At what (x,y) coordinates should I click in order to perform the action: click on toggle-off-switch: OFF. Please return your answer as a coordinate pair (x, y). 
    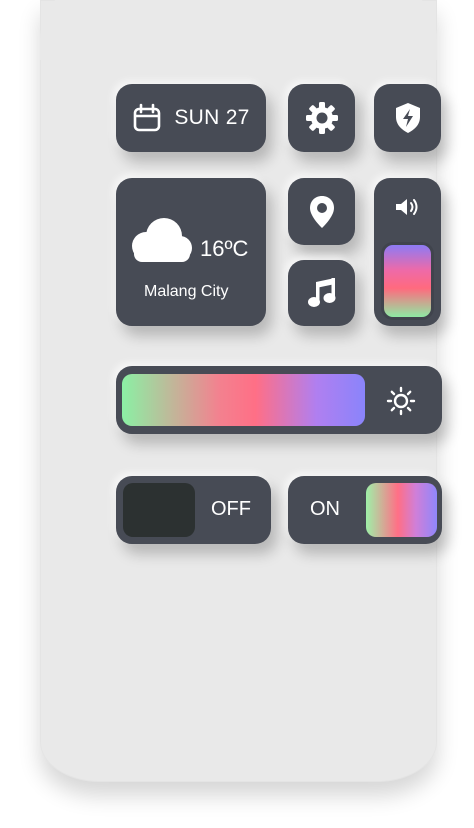
    Looking at the image, I should click on (193, 510).